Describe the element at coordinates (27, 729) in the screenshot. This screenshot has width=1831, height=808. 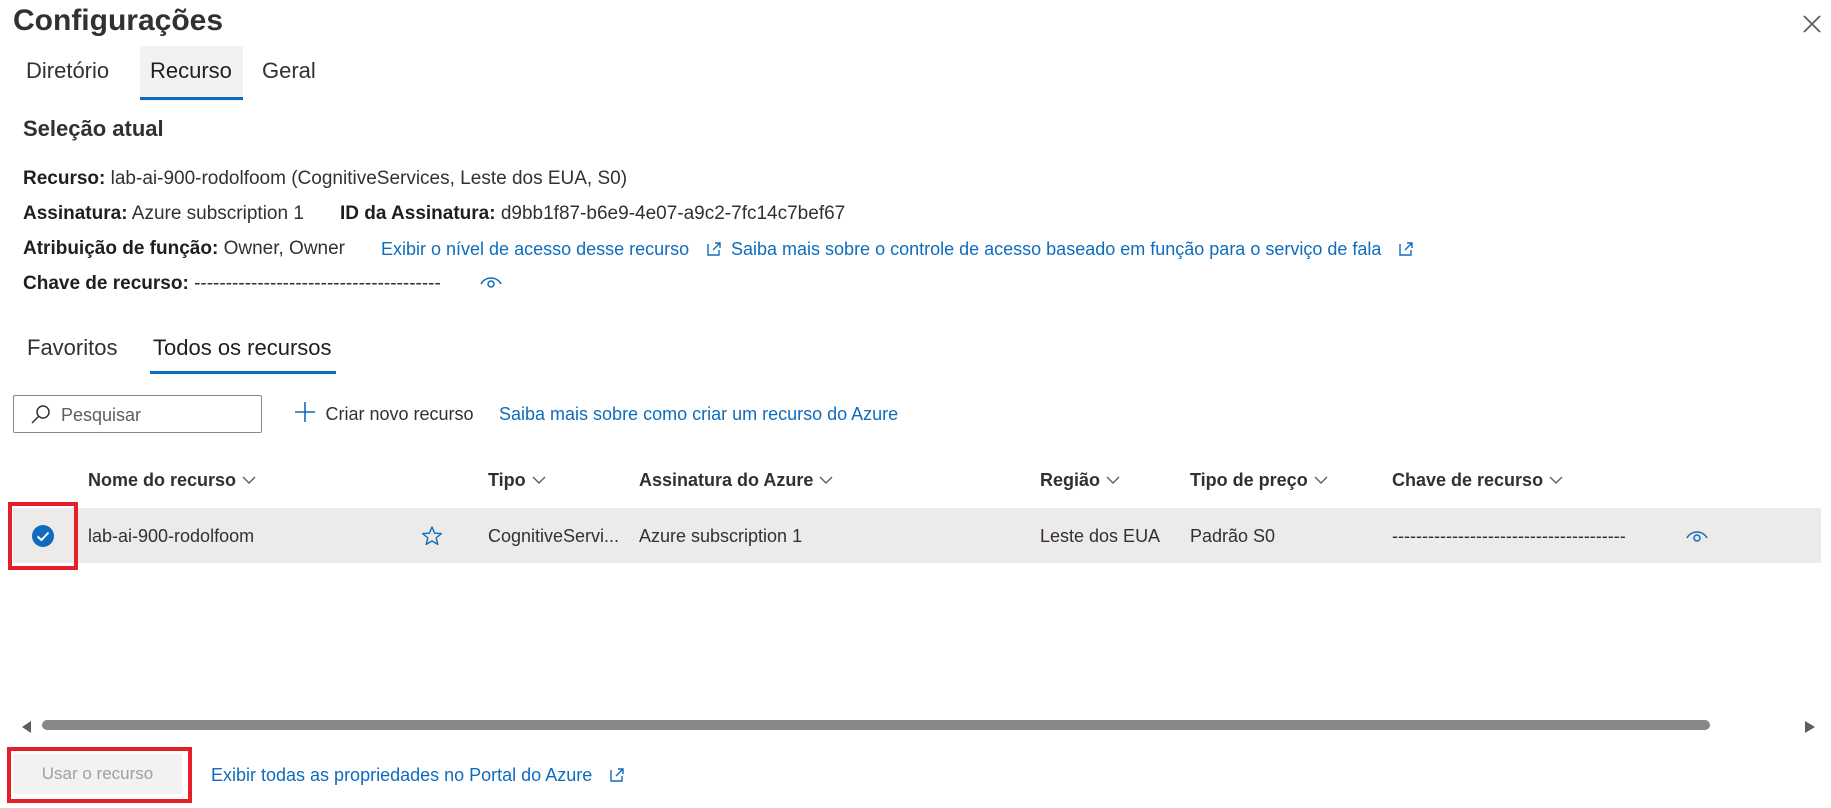
I see `scroll-left-arrow-icon` at that location.